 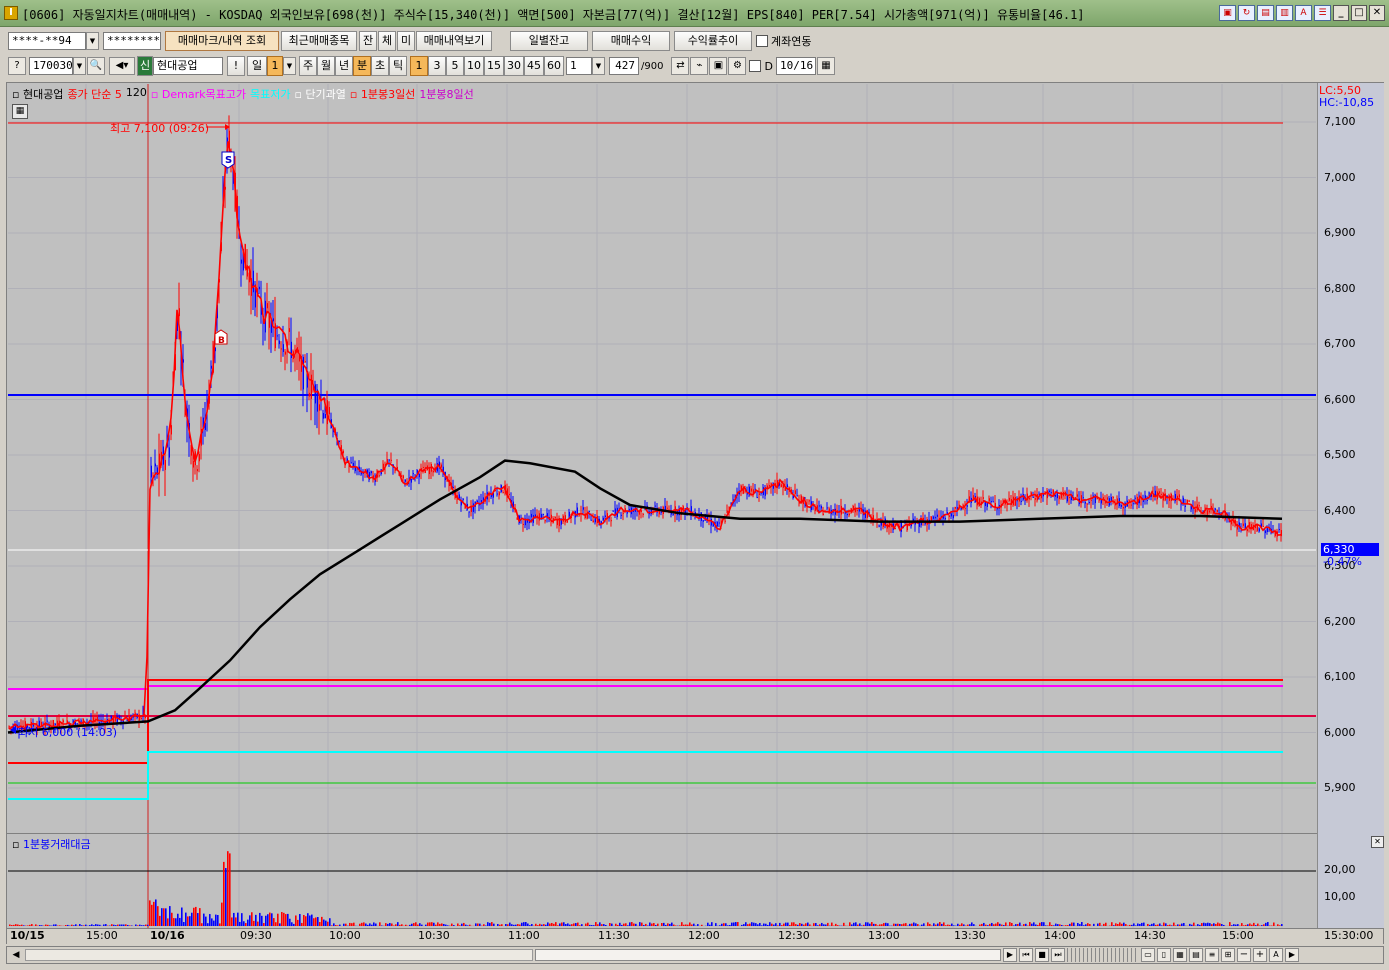 What do you see at coordinates (1164, 955) in the screenshot?
I see `fit-icon: ▯` at bounding box center [1164, 955].